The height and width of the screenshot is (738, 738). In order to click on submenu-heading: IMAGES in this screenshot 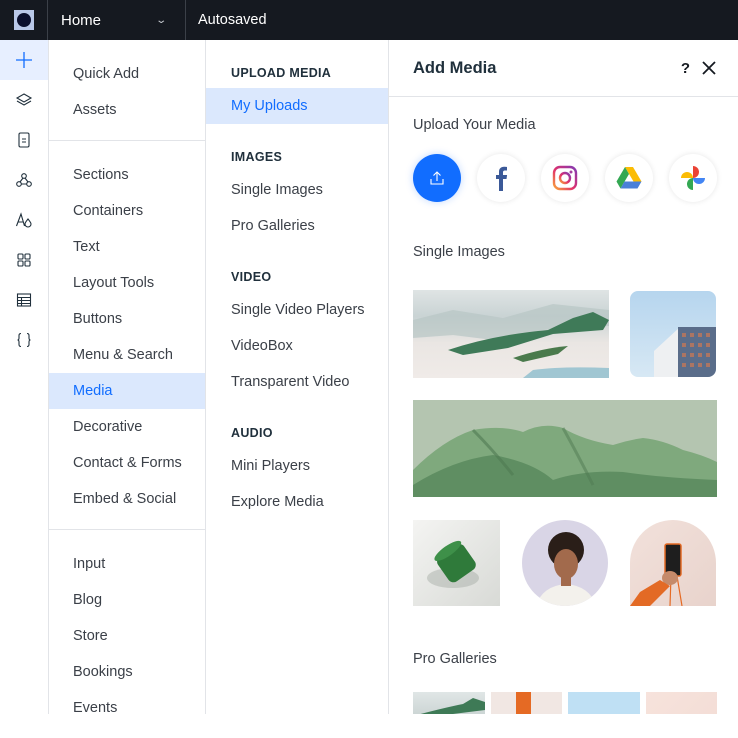, I will do `click(257, 157)`.